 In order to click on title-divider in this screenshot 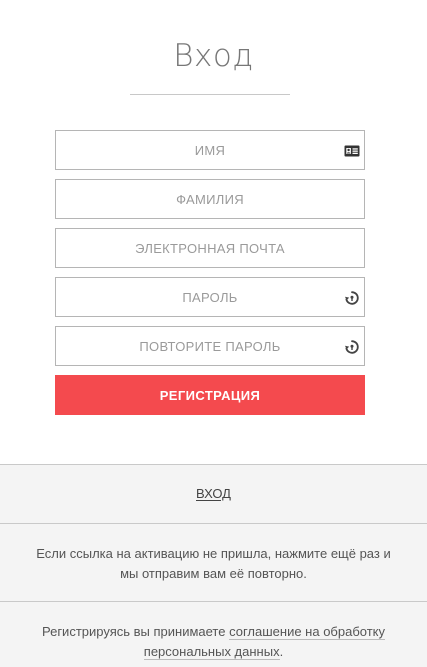, I will do `click(210, 94)`.